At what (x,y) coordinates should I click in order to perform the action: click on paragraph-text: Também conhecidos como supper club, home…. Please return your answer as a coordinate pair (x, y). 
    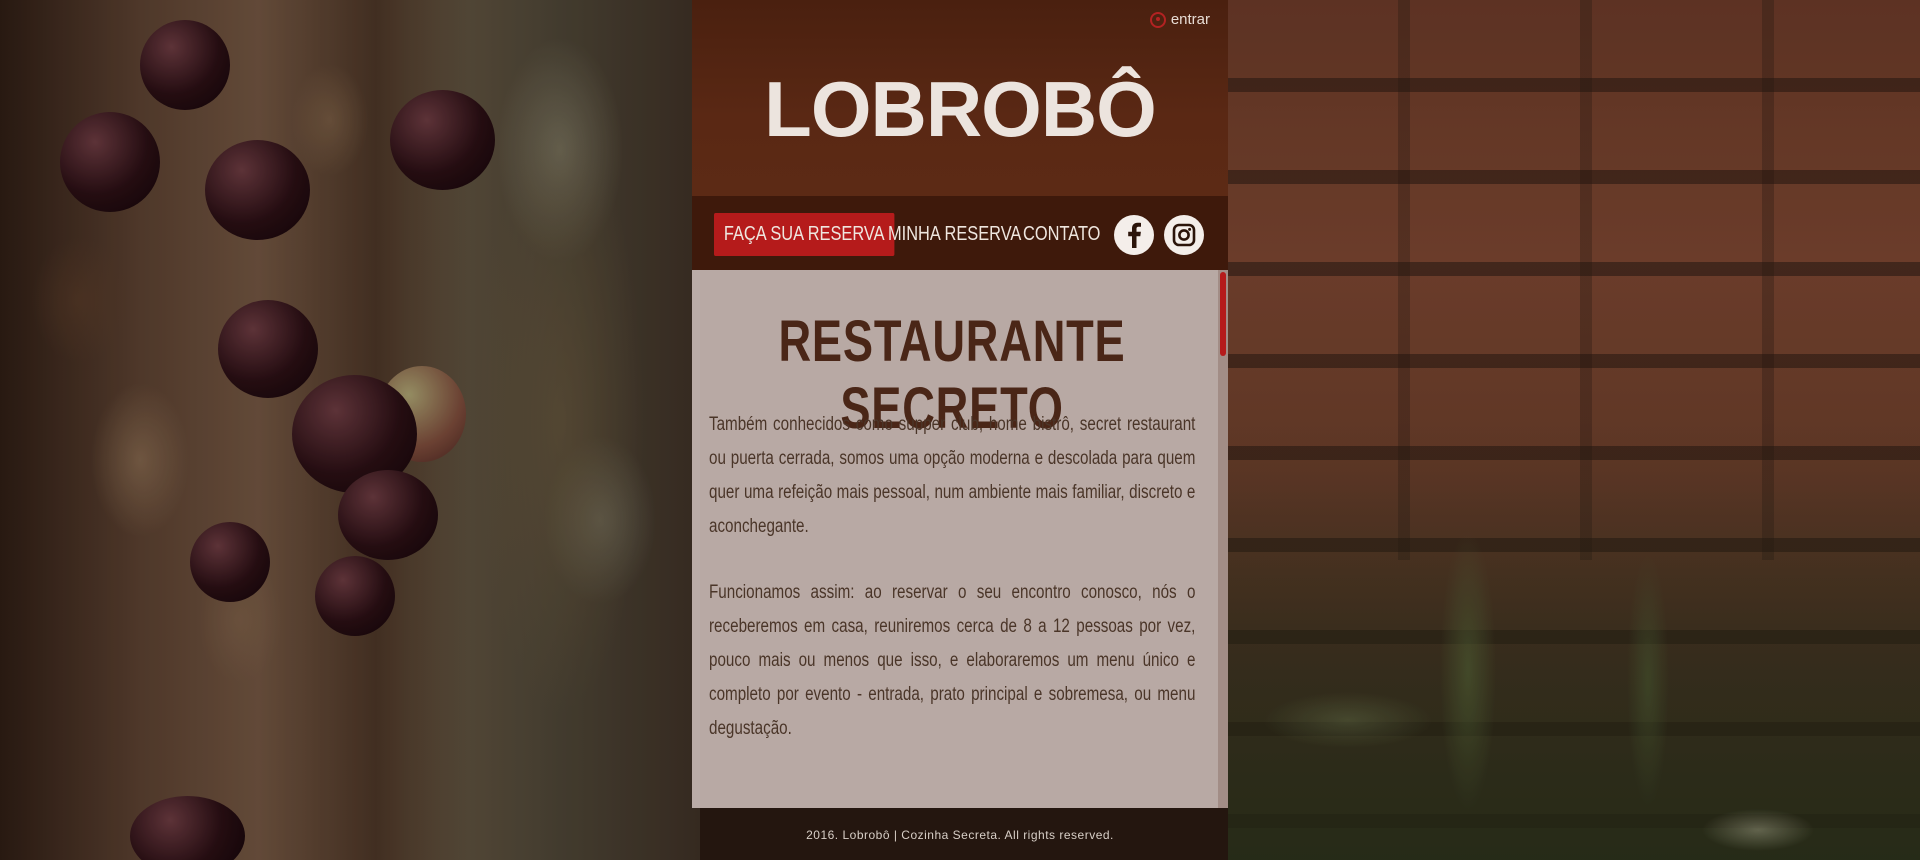
    Looking at the image, I should click on (952, 475).